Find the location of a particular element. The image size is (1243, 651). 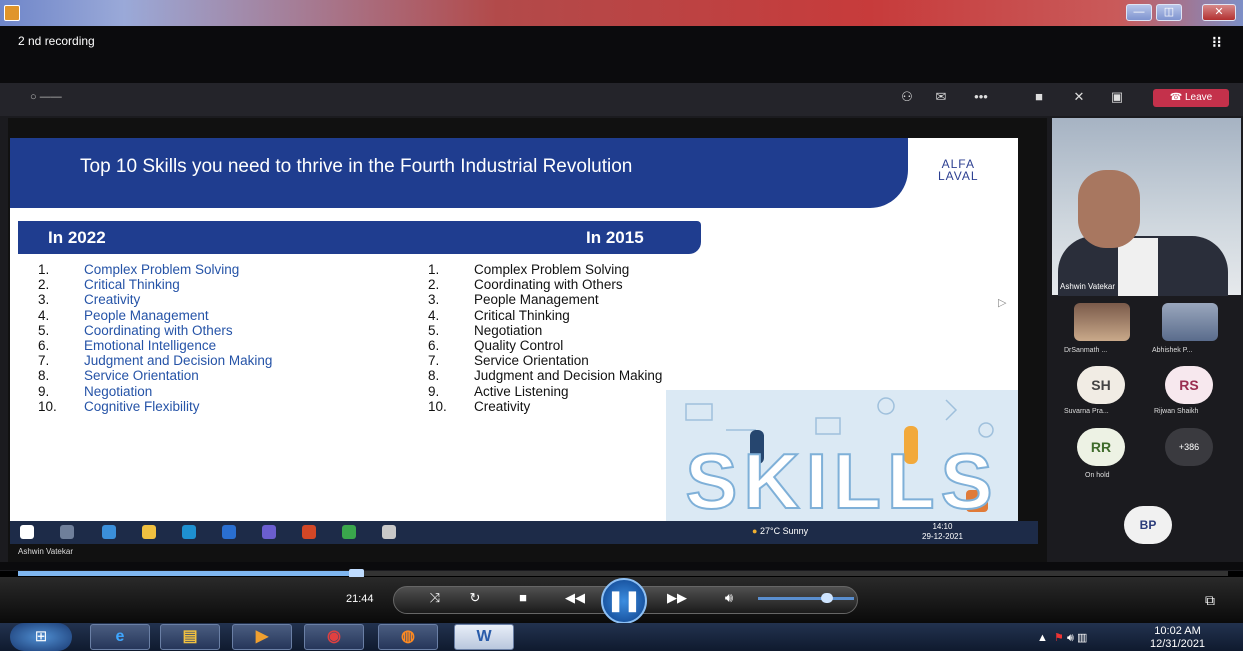

meeting-toolbar is located at coordinates (621, 99).